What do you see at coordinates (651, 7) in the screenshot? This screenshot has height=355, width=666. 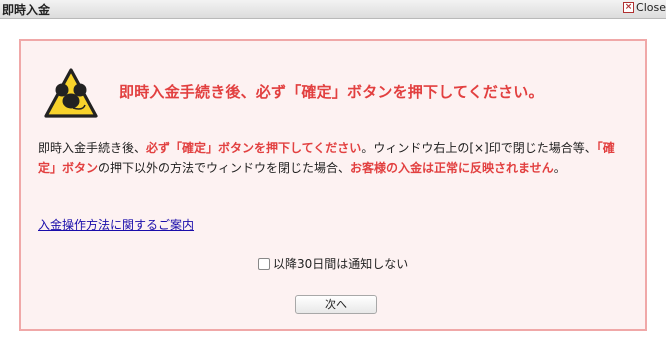 I see `close-label: Close` at bounding box center [651, 7].